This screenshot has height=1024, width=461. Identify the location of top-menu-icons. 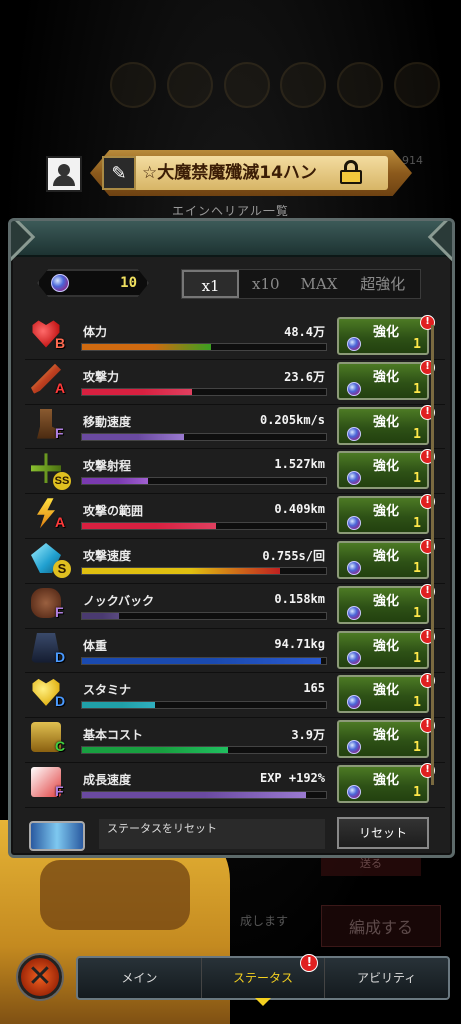
(275, 88).